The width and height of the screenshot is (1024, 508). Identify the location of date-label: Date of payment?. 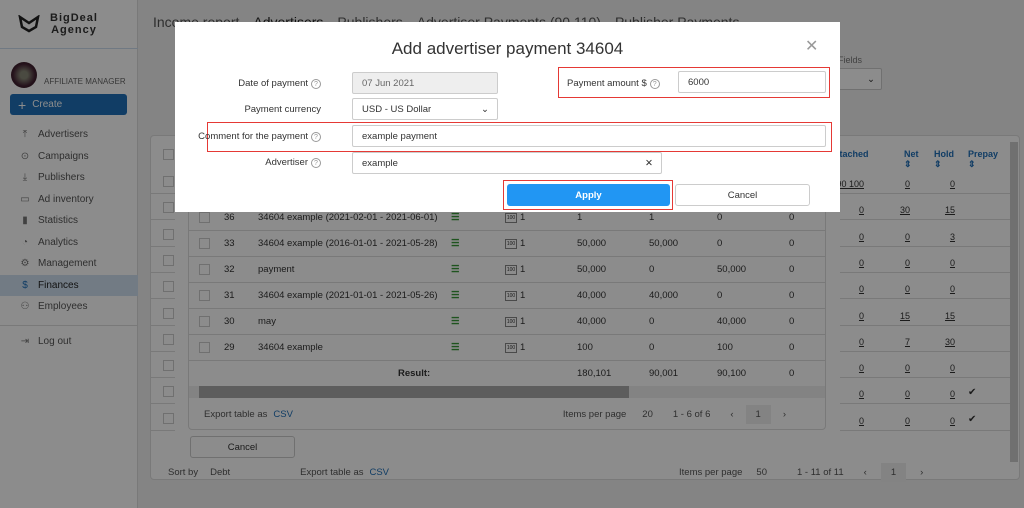
(256, 83).